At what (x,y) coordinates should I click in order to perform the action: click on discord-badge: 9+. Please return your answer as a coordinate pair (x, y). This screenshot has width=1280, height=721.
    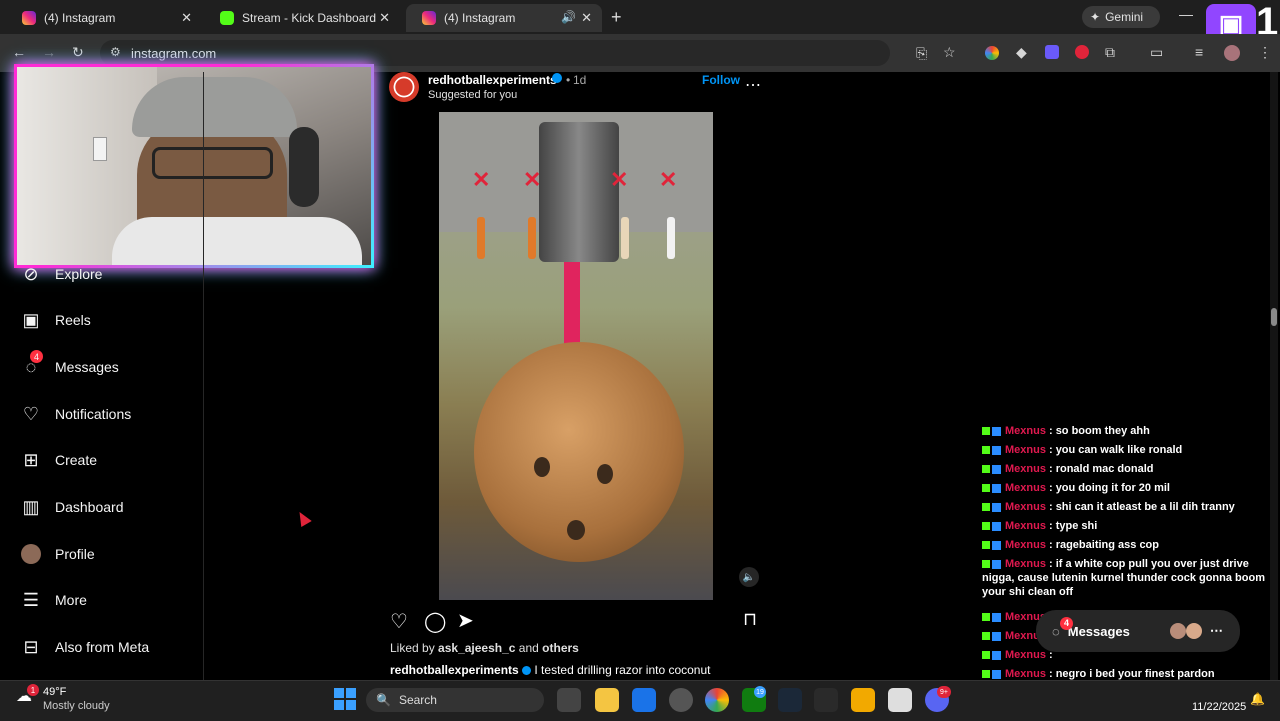
    Looking at the image, I should click on (944, 692).